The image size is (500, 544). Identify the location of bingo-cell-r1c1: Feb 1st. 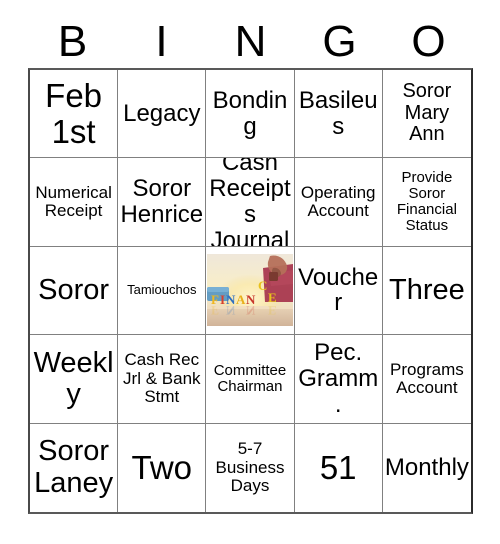
(74, 114).